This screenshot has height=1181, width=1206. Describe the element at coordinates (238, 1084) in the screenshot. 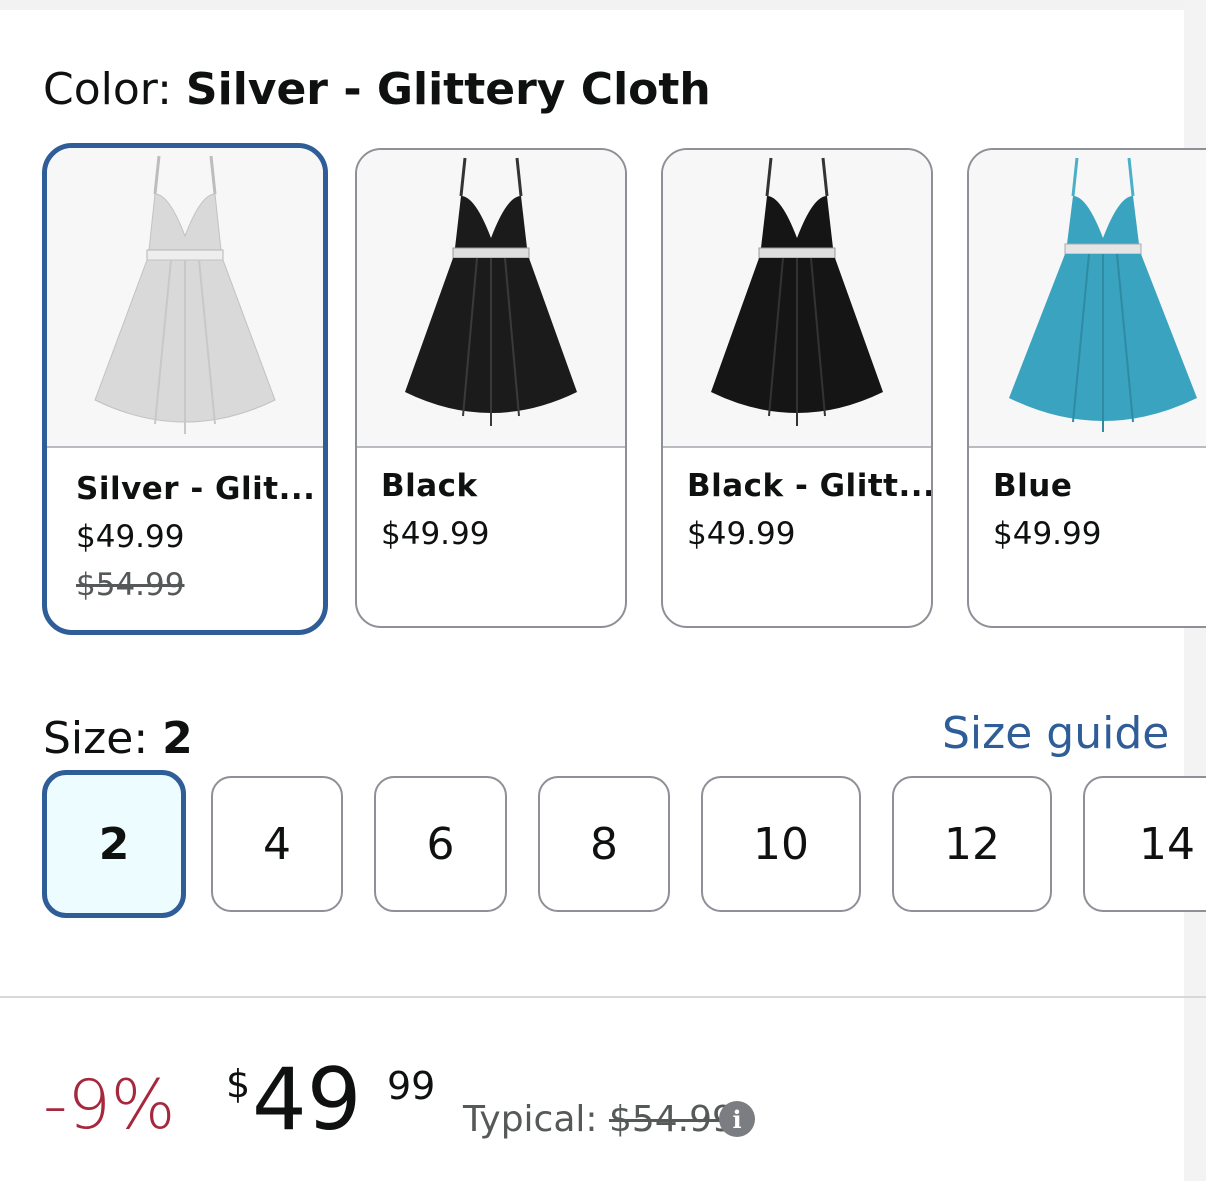

I see `price-currency-symbol: $` at that location.